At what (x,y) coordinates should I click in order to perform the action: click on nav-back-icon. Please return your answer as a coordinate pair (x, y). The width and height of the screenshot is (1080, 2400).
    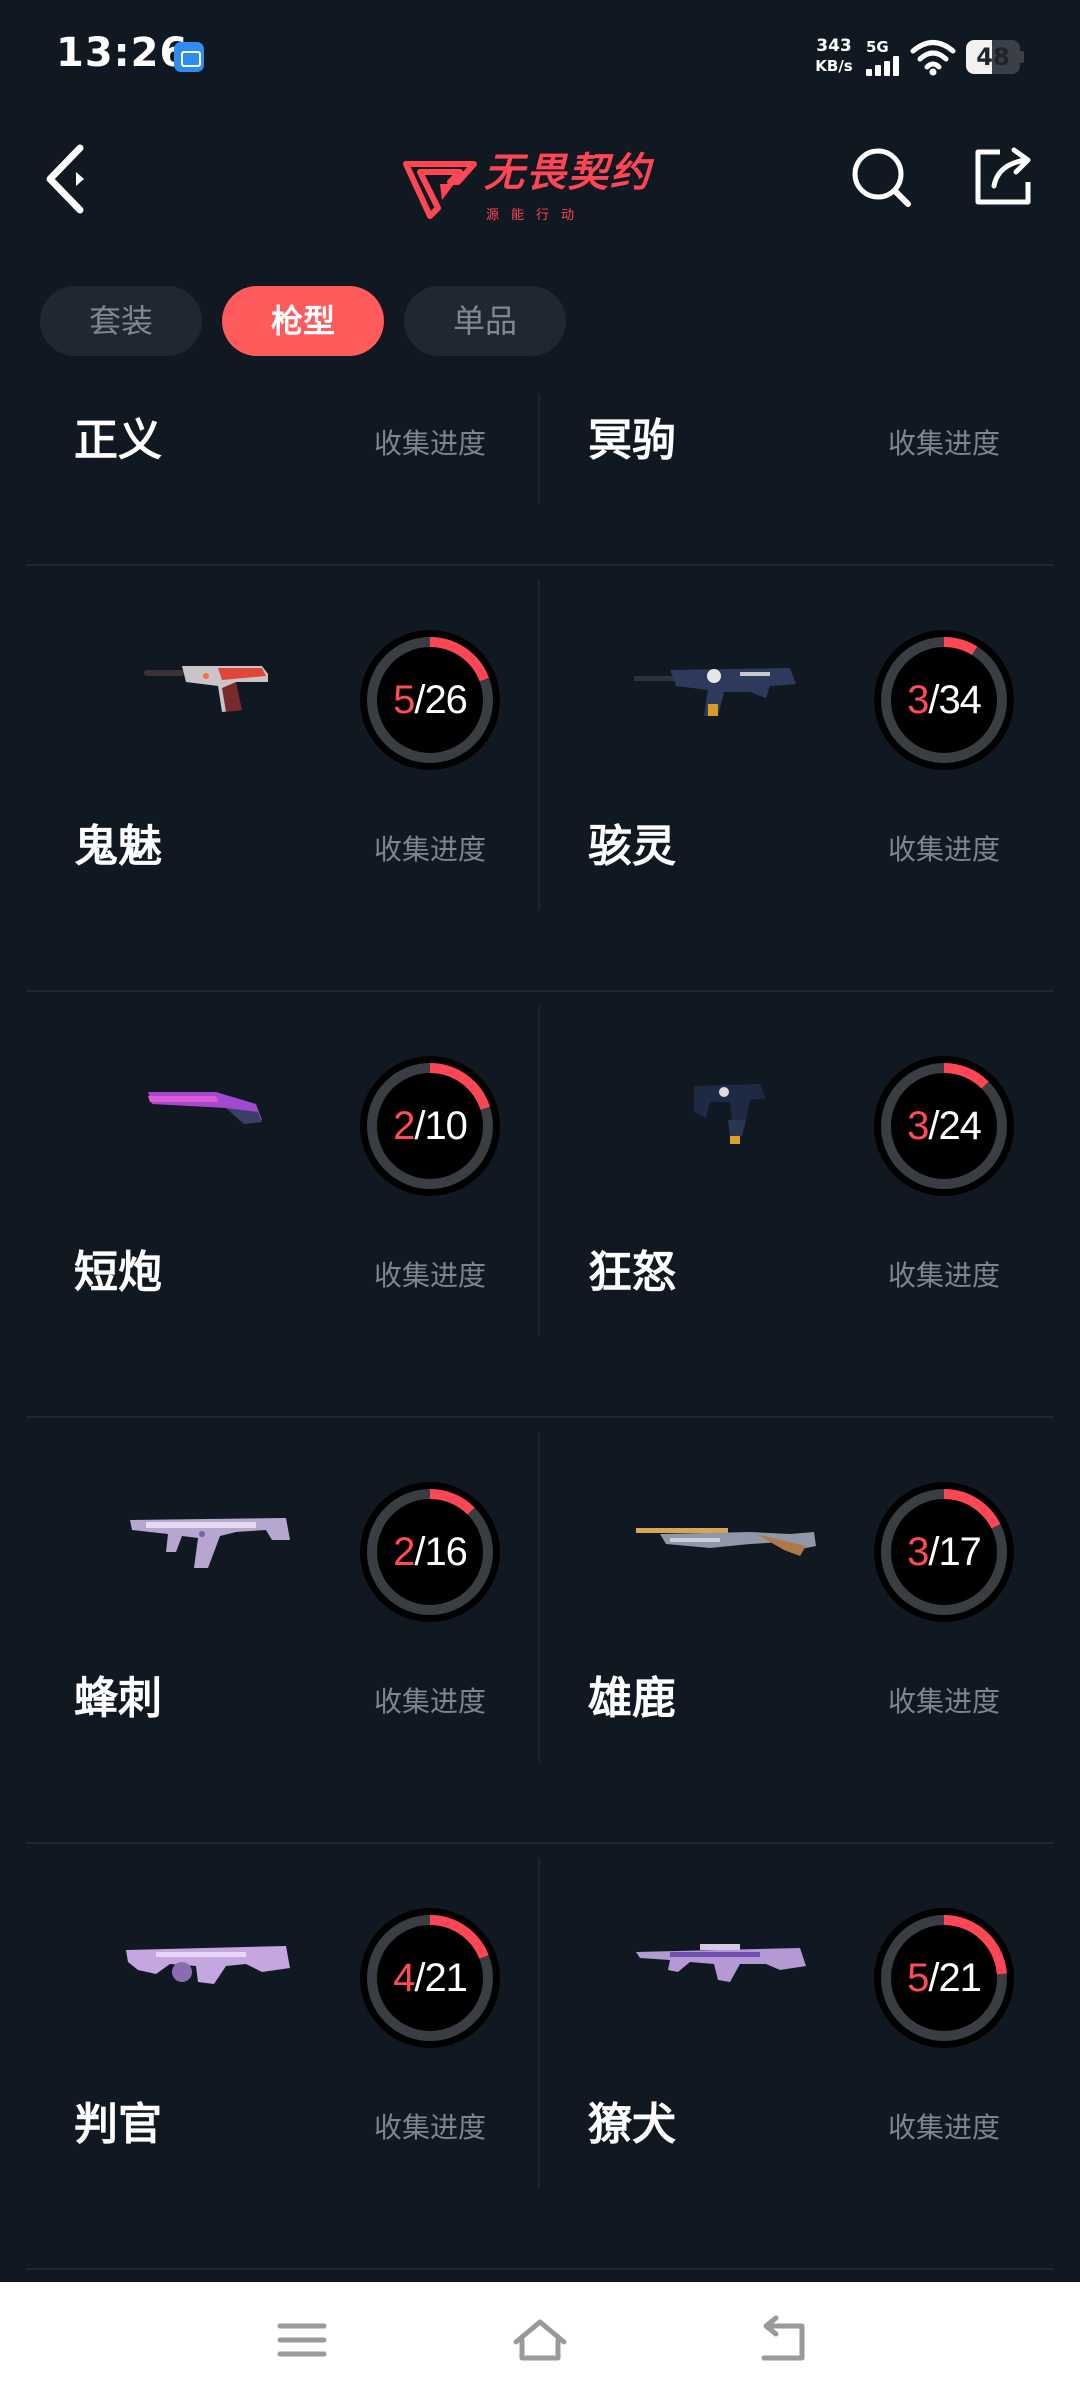
    Looking at the image, I should click on (783, 2338).